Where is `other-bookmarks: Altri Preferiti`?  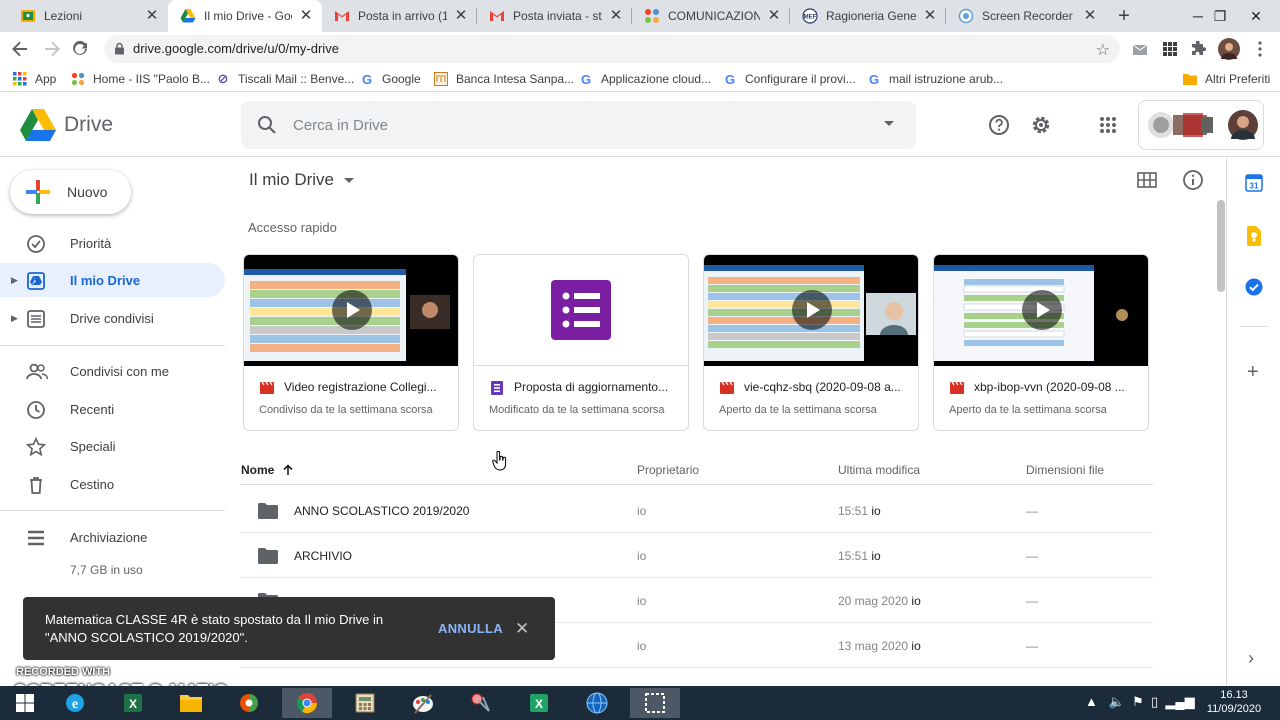
other-bookmarks: Altri Preferiti is located at coordinates (1226, 79).